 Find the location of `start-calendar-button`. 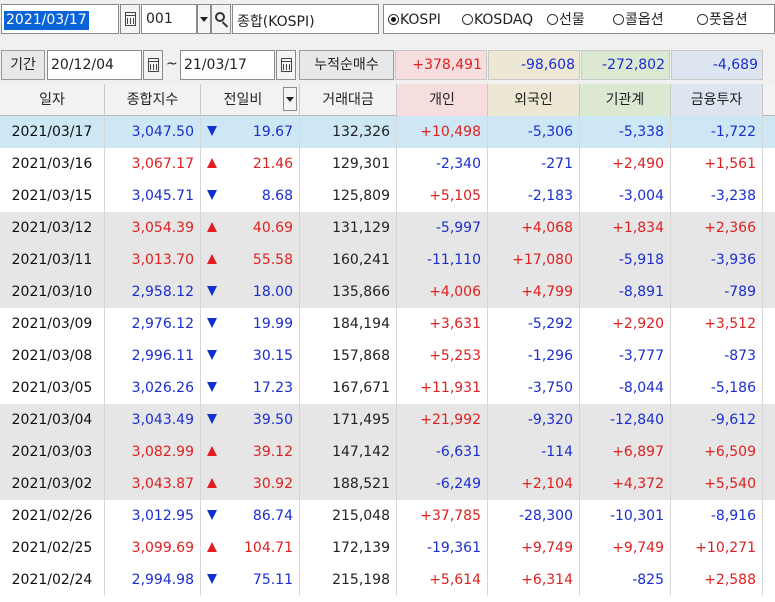

start-calendar-button is located at coordinates (153, 65).